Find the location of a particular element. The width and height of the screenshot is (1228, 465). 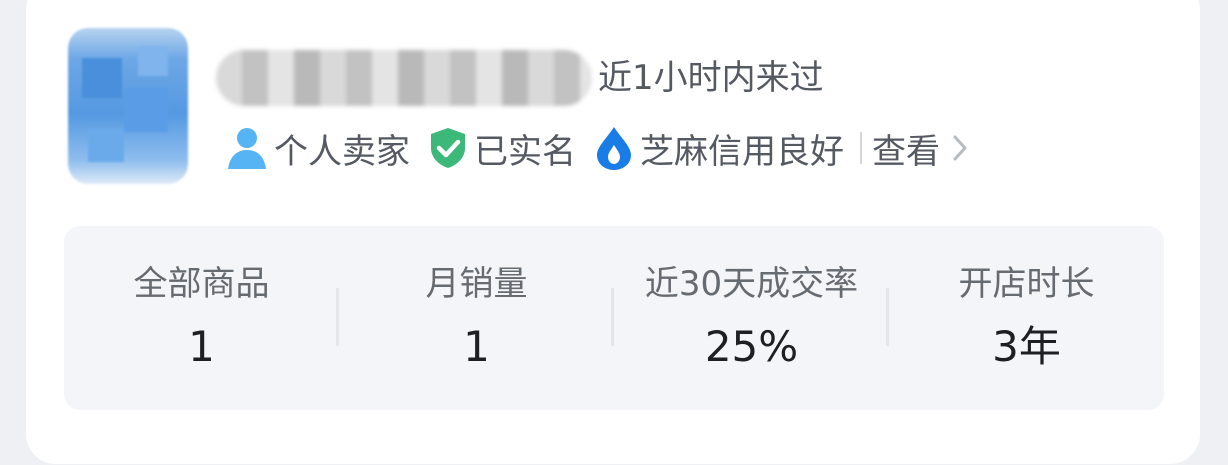

badge-label-sesame-credit: 芝麻信用良好 is located at coordinates (742, 151).